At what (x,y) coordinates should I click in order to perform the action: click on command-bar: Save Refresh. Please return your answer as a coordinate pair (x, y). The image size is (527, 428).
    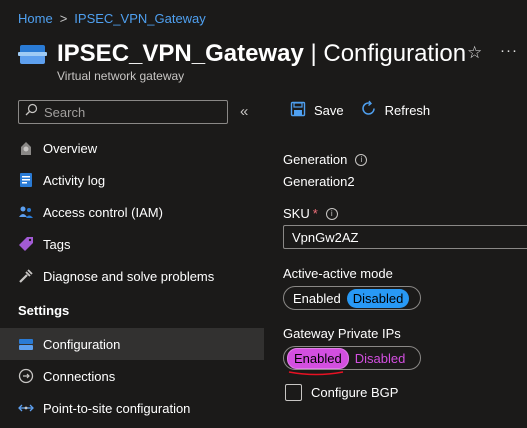
    Looking at the image, I should click on (368, 110).